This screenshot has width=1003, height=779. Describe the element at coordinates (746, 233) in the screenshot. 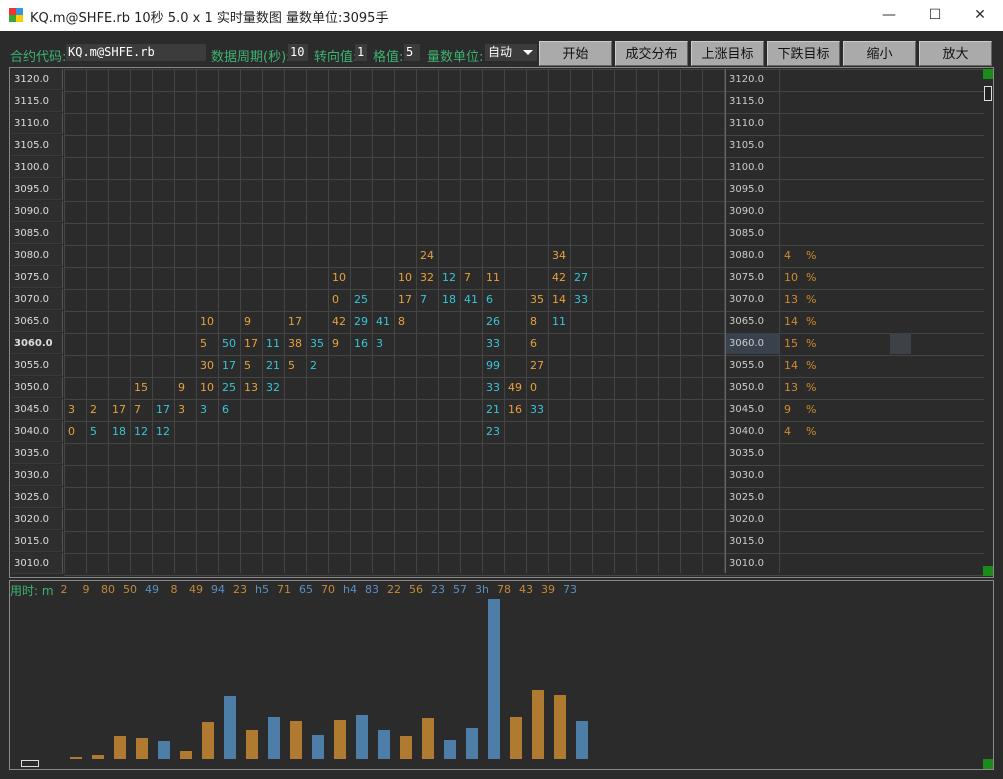

I see `right-price-label: 3085.0` at that location.